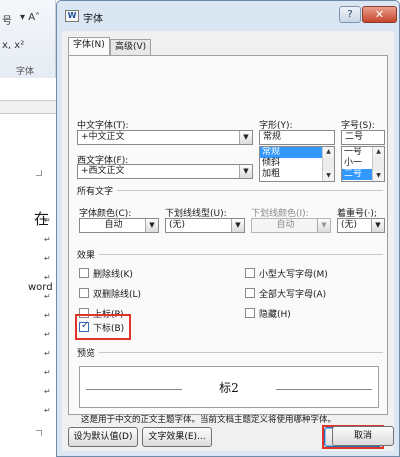 This screenshot has height=457, width=400. What do you see at coordinates (363, 137) in the screenshot?
I see `font-size-input: 二号` at bounding box center [363, 137].